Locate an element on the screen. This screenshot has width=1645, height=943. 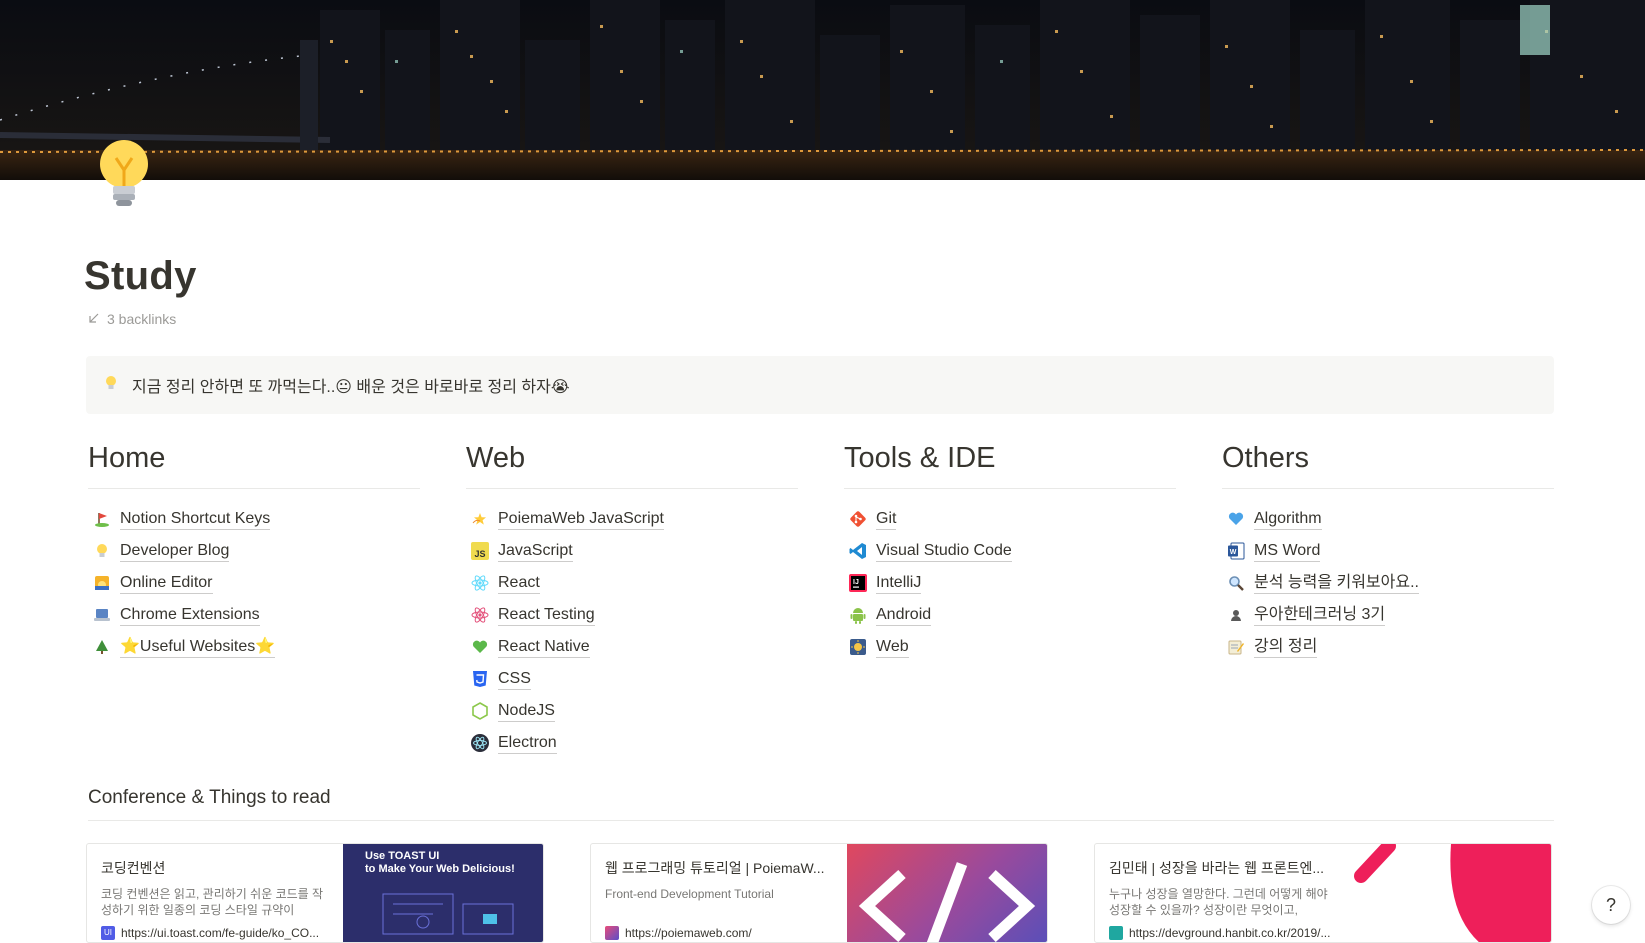
list-item: CSS is located at coordinates (632, 679).